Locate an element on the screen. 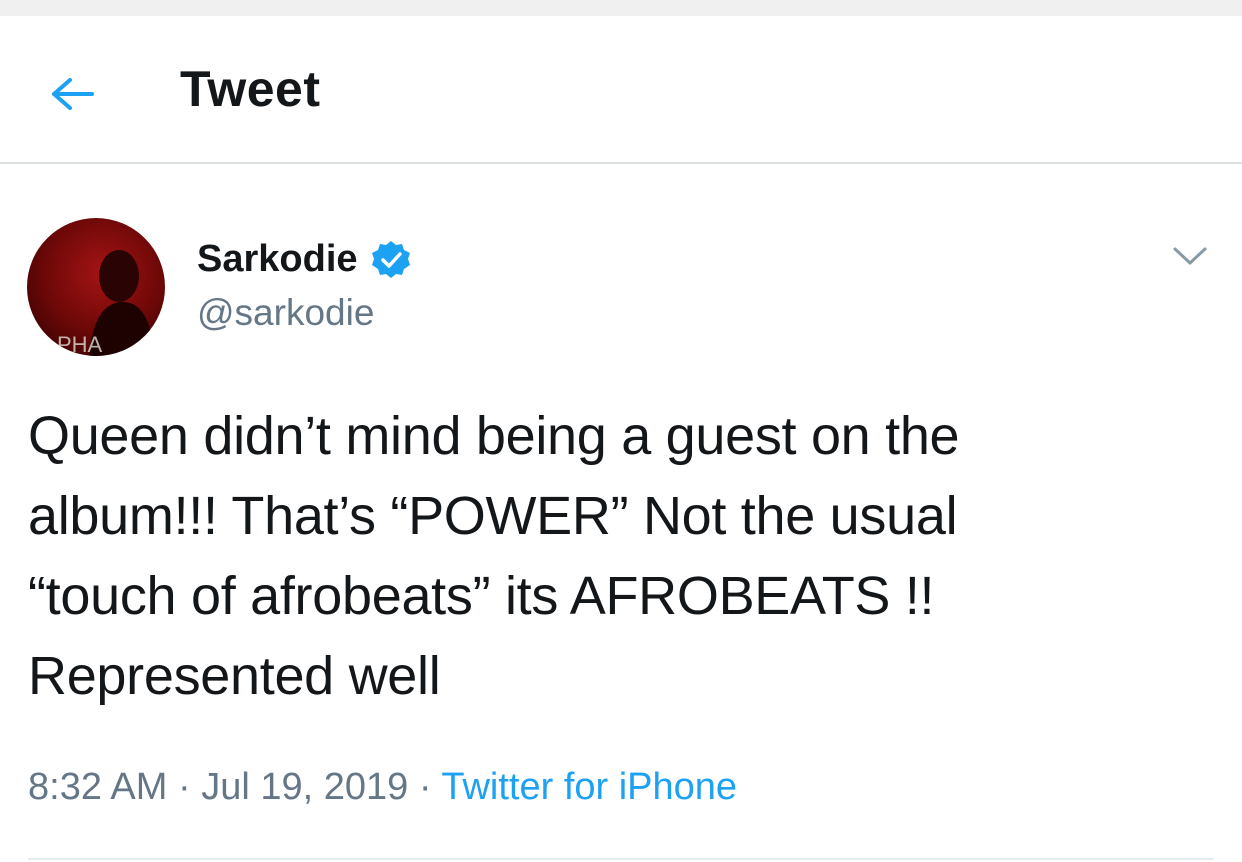  chevron-down-icon is located at coordinates (1190, 256).